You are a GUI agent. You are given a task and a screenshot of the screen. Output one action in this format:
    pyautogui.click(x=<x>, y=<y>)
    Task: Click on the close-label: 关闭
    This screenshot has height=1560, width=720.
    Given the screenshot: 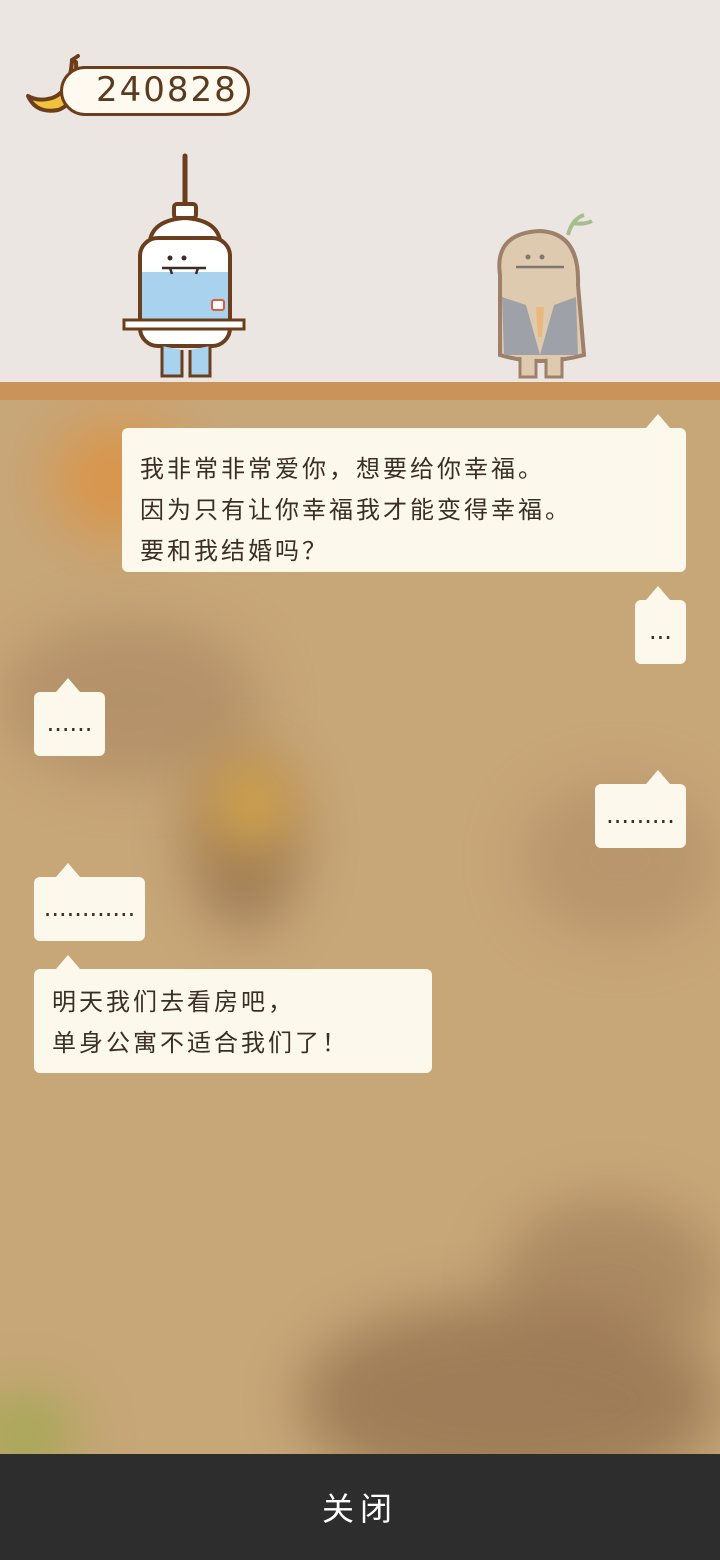 What is the action you would take?
    pyautogui.click(x=359, y=1509)
    